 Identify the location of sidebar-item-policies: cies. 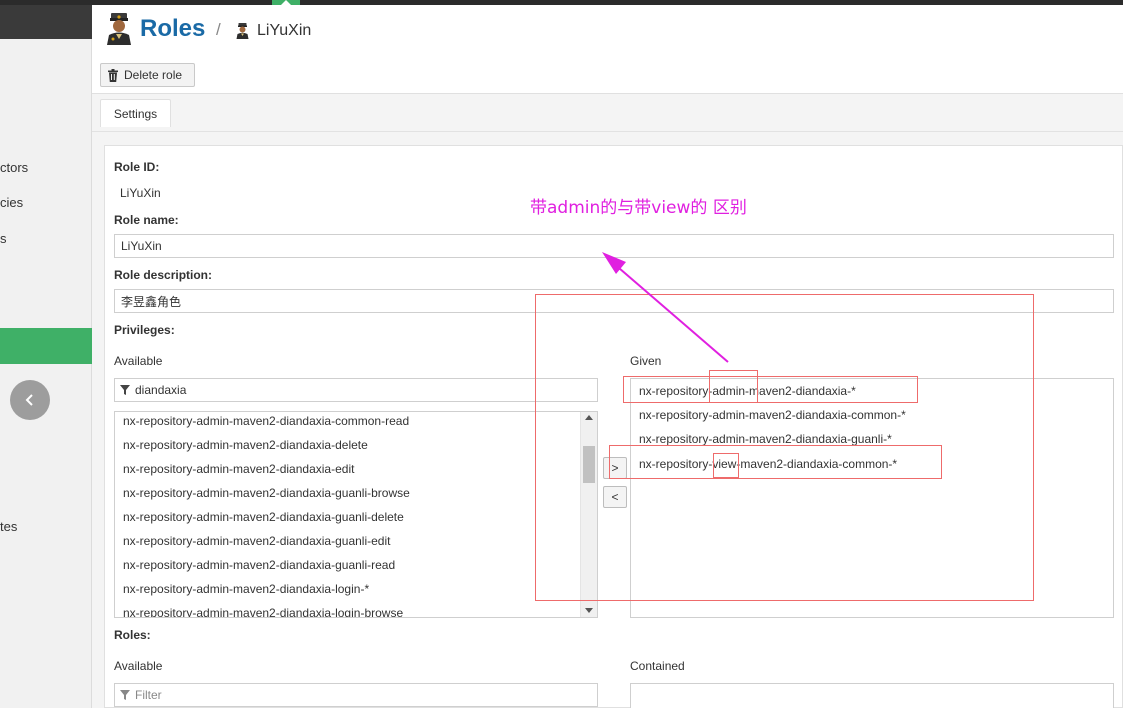
(11, 202).